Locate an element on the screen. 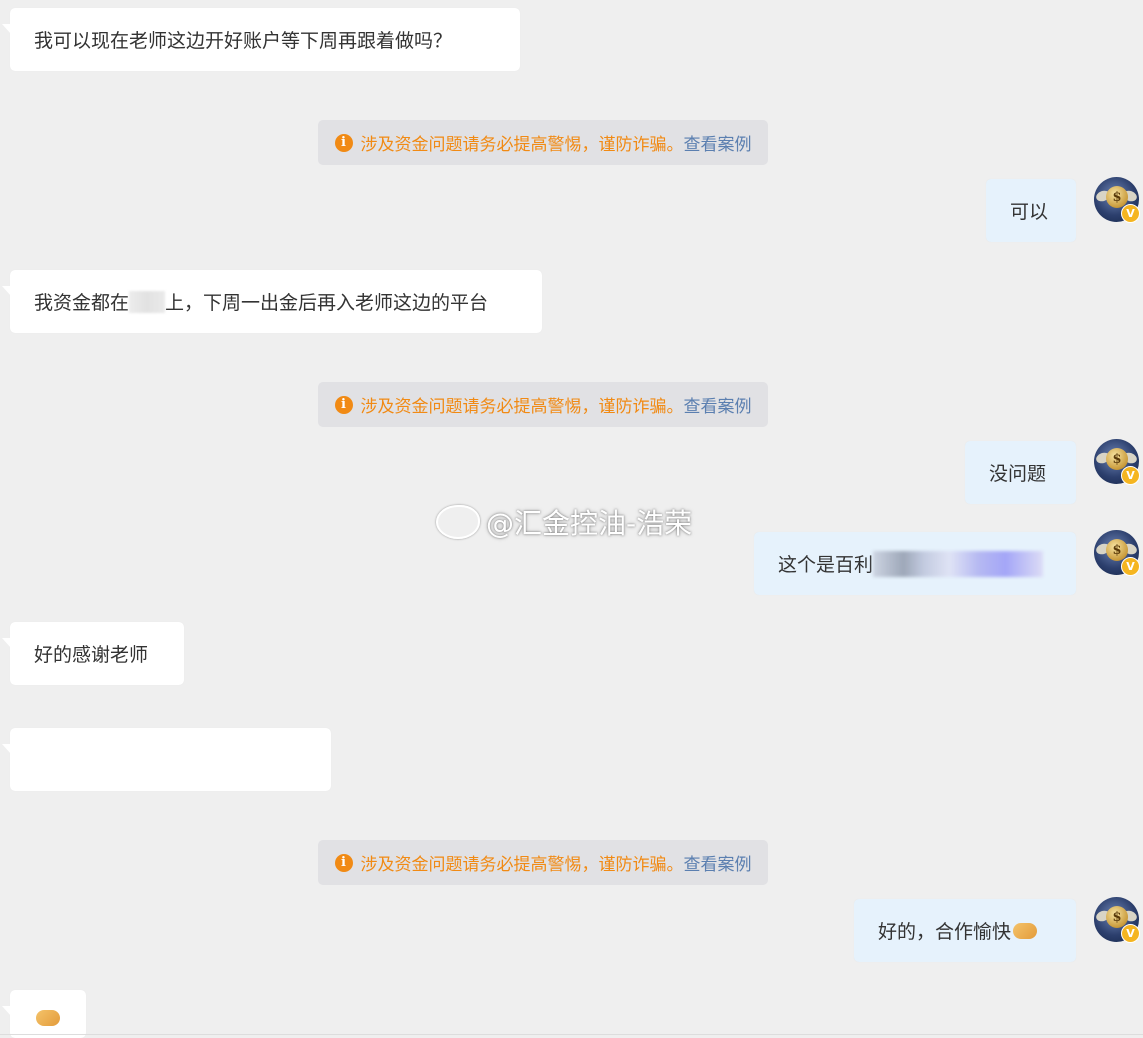  message-text: 好的感谢老师 is located at coordinates (91, 655).